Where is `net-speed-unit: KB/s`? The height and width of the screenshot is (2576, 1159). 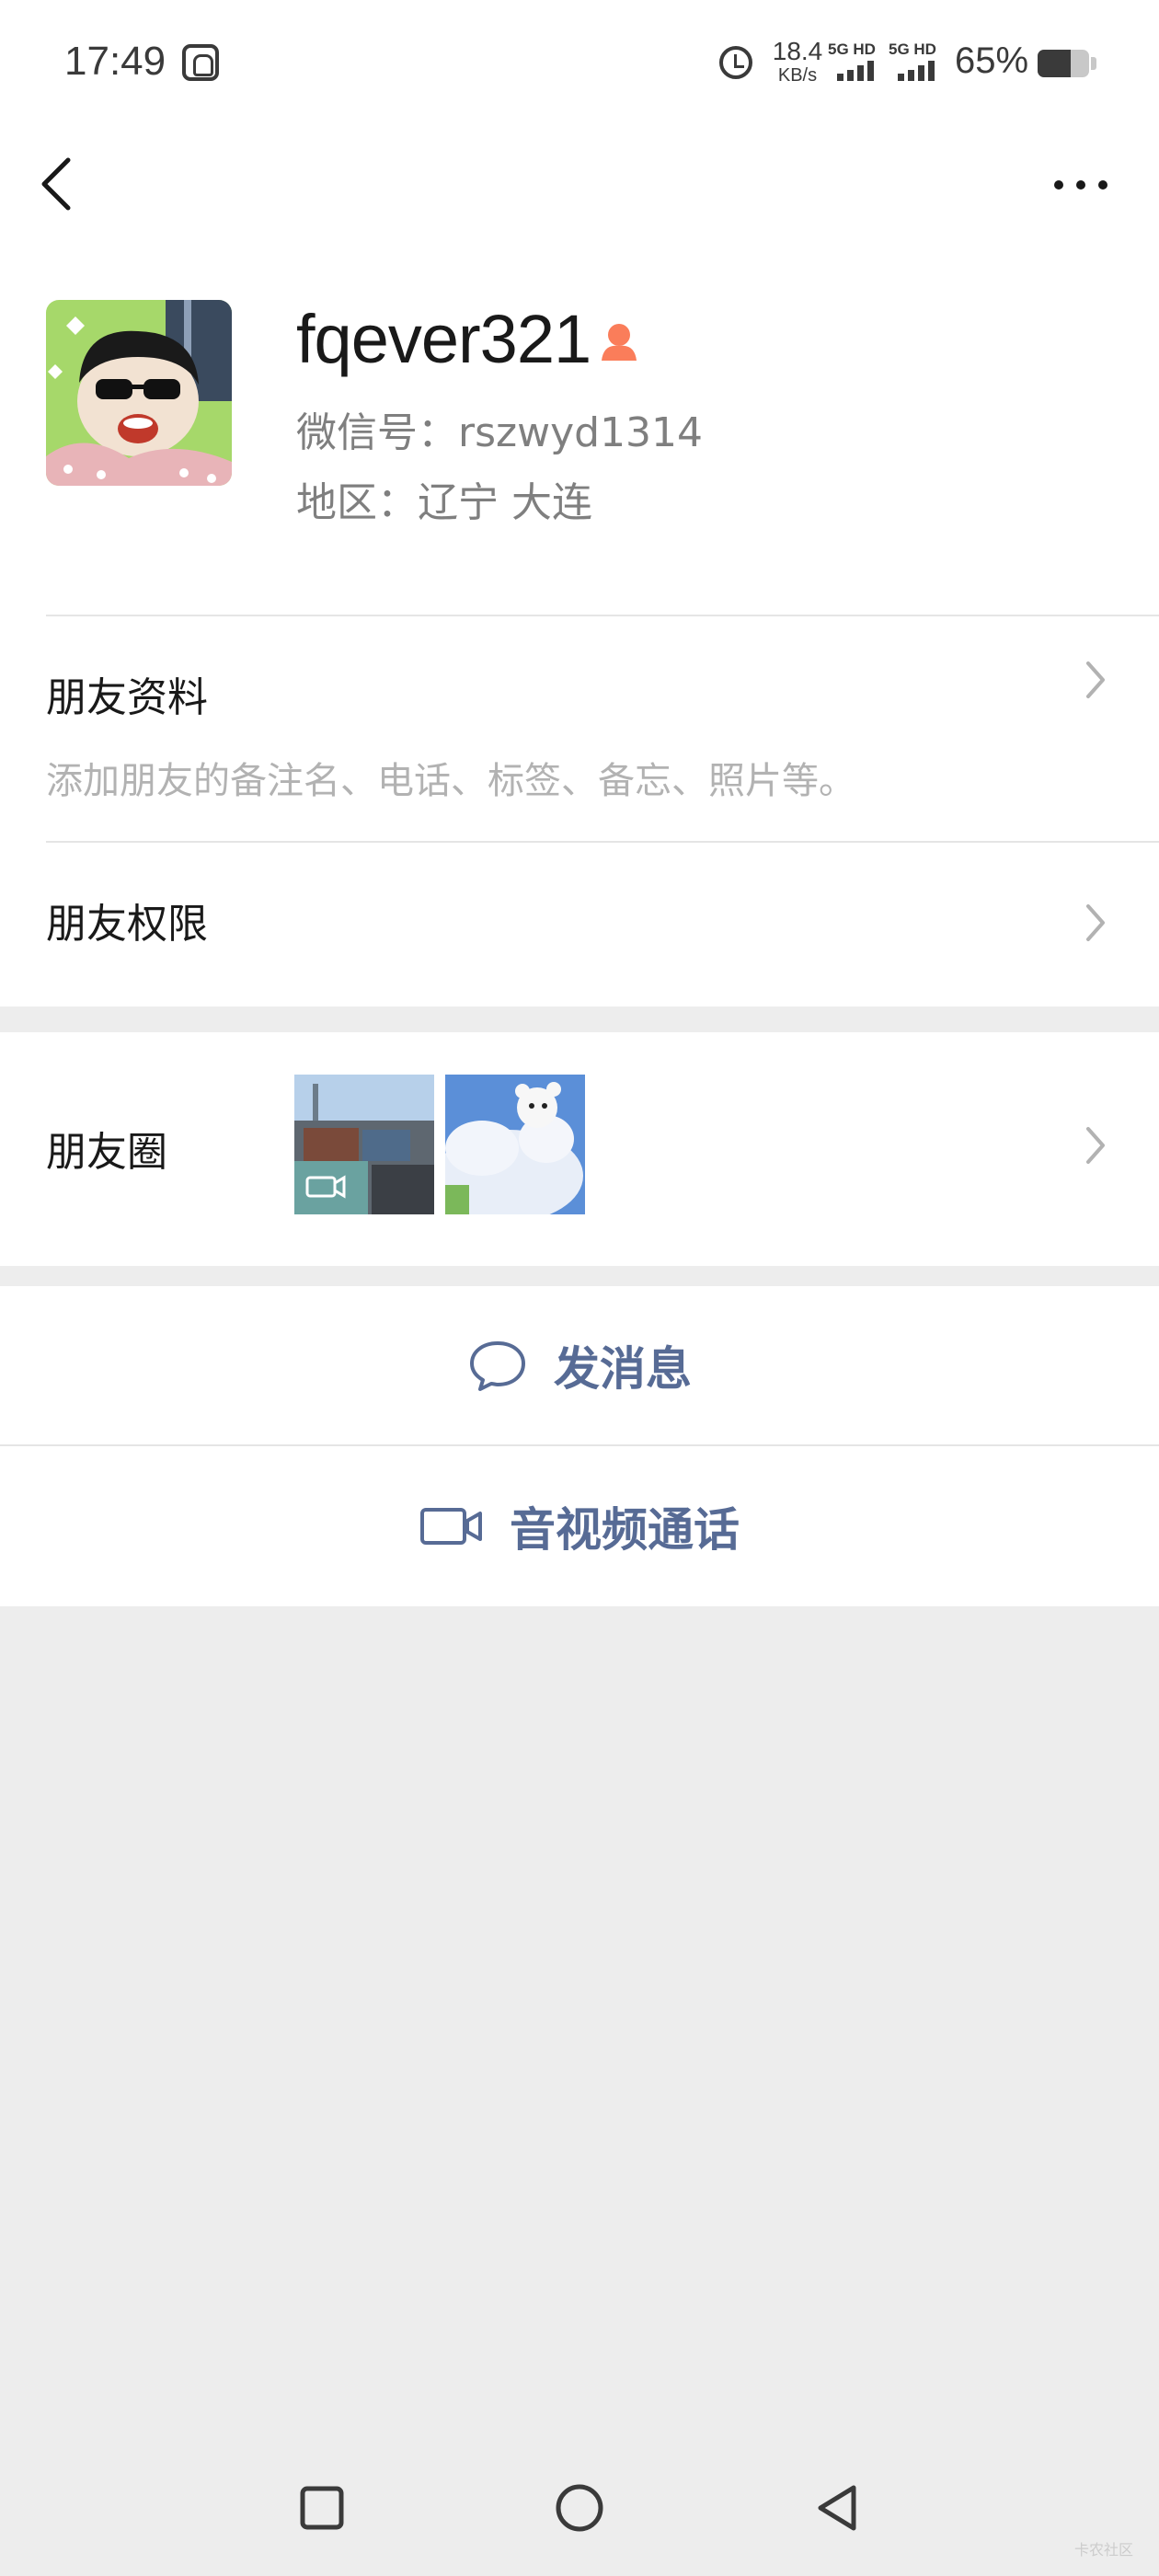 net-speed-unit: KB/s is located at coordinates (797, 75).